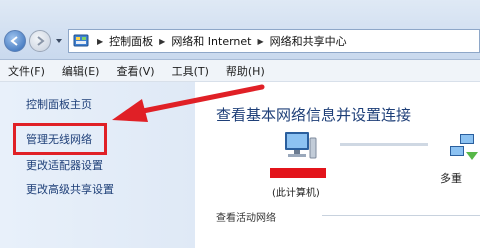 The height and width of the screenshot is (248, 480). I want to click on menu-edit: 编辑(E), so click(81, 71).